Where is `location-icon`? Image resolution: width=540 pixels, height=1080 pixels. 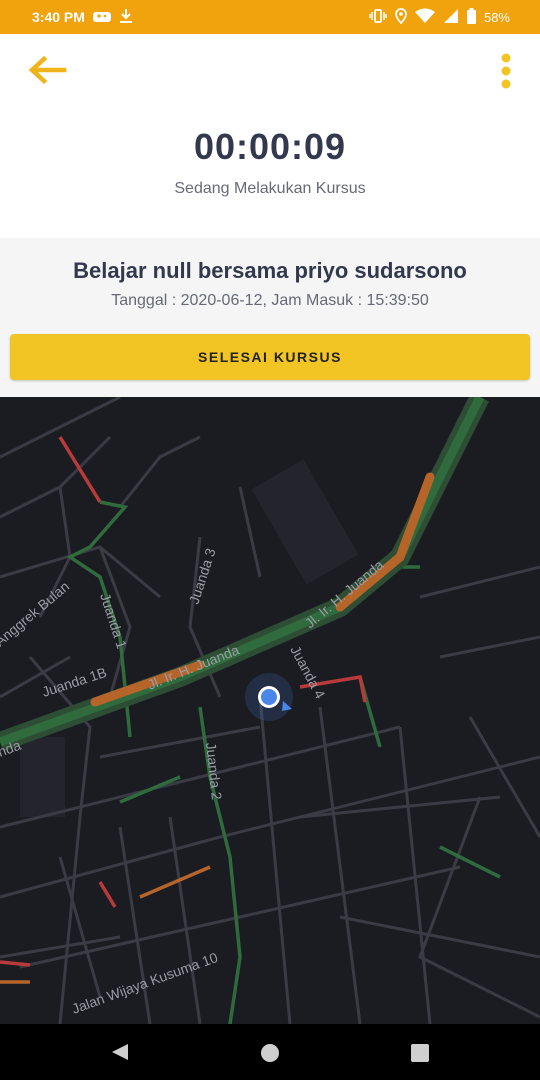 location-icon is located at coordinates (401, 17).